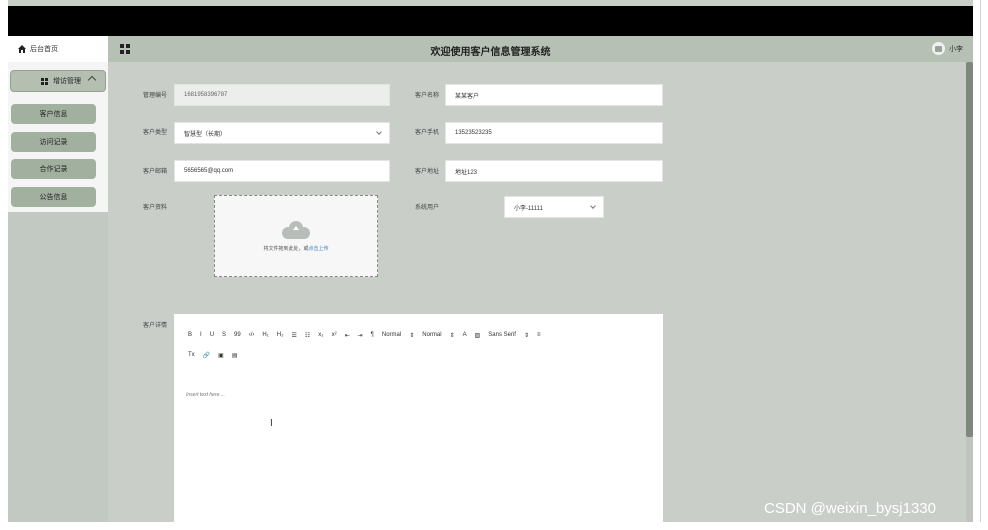 This screenshot has width=988, height=530. Describe the element at coordinates (265, 335) in the screenshot. I see `editor-toolbar-button: H₁` at that location.